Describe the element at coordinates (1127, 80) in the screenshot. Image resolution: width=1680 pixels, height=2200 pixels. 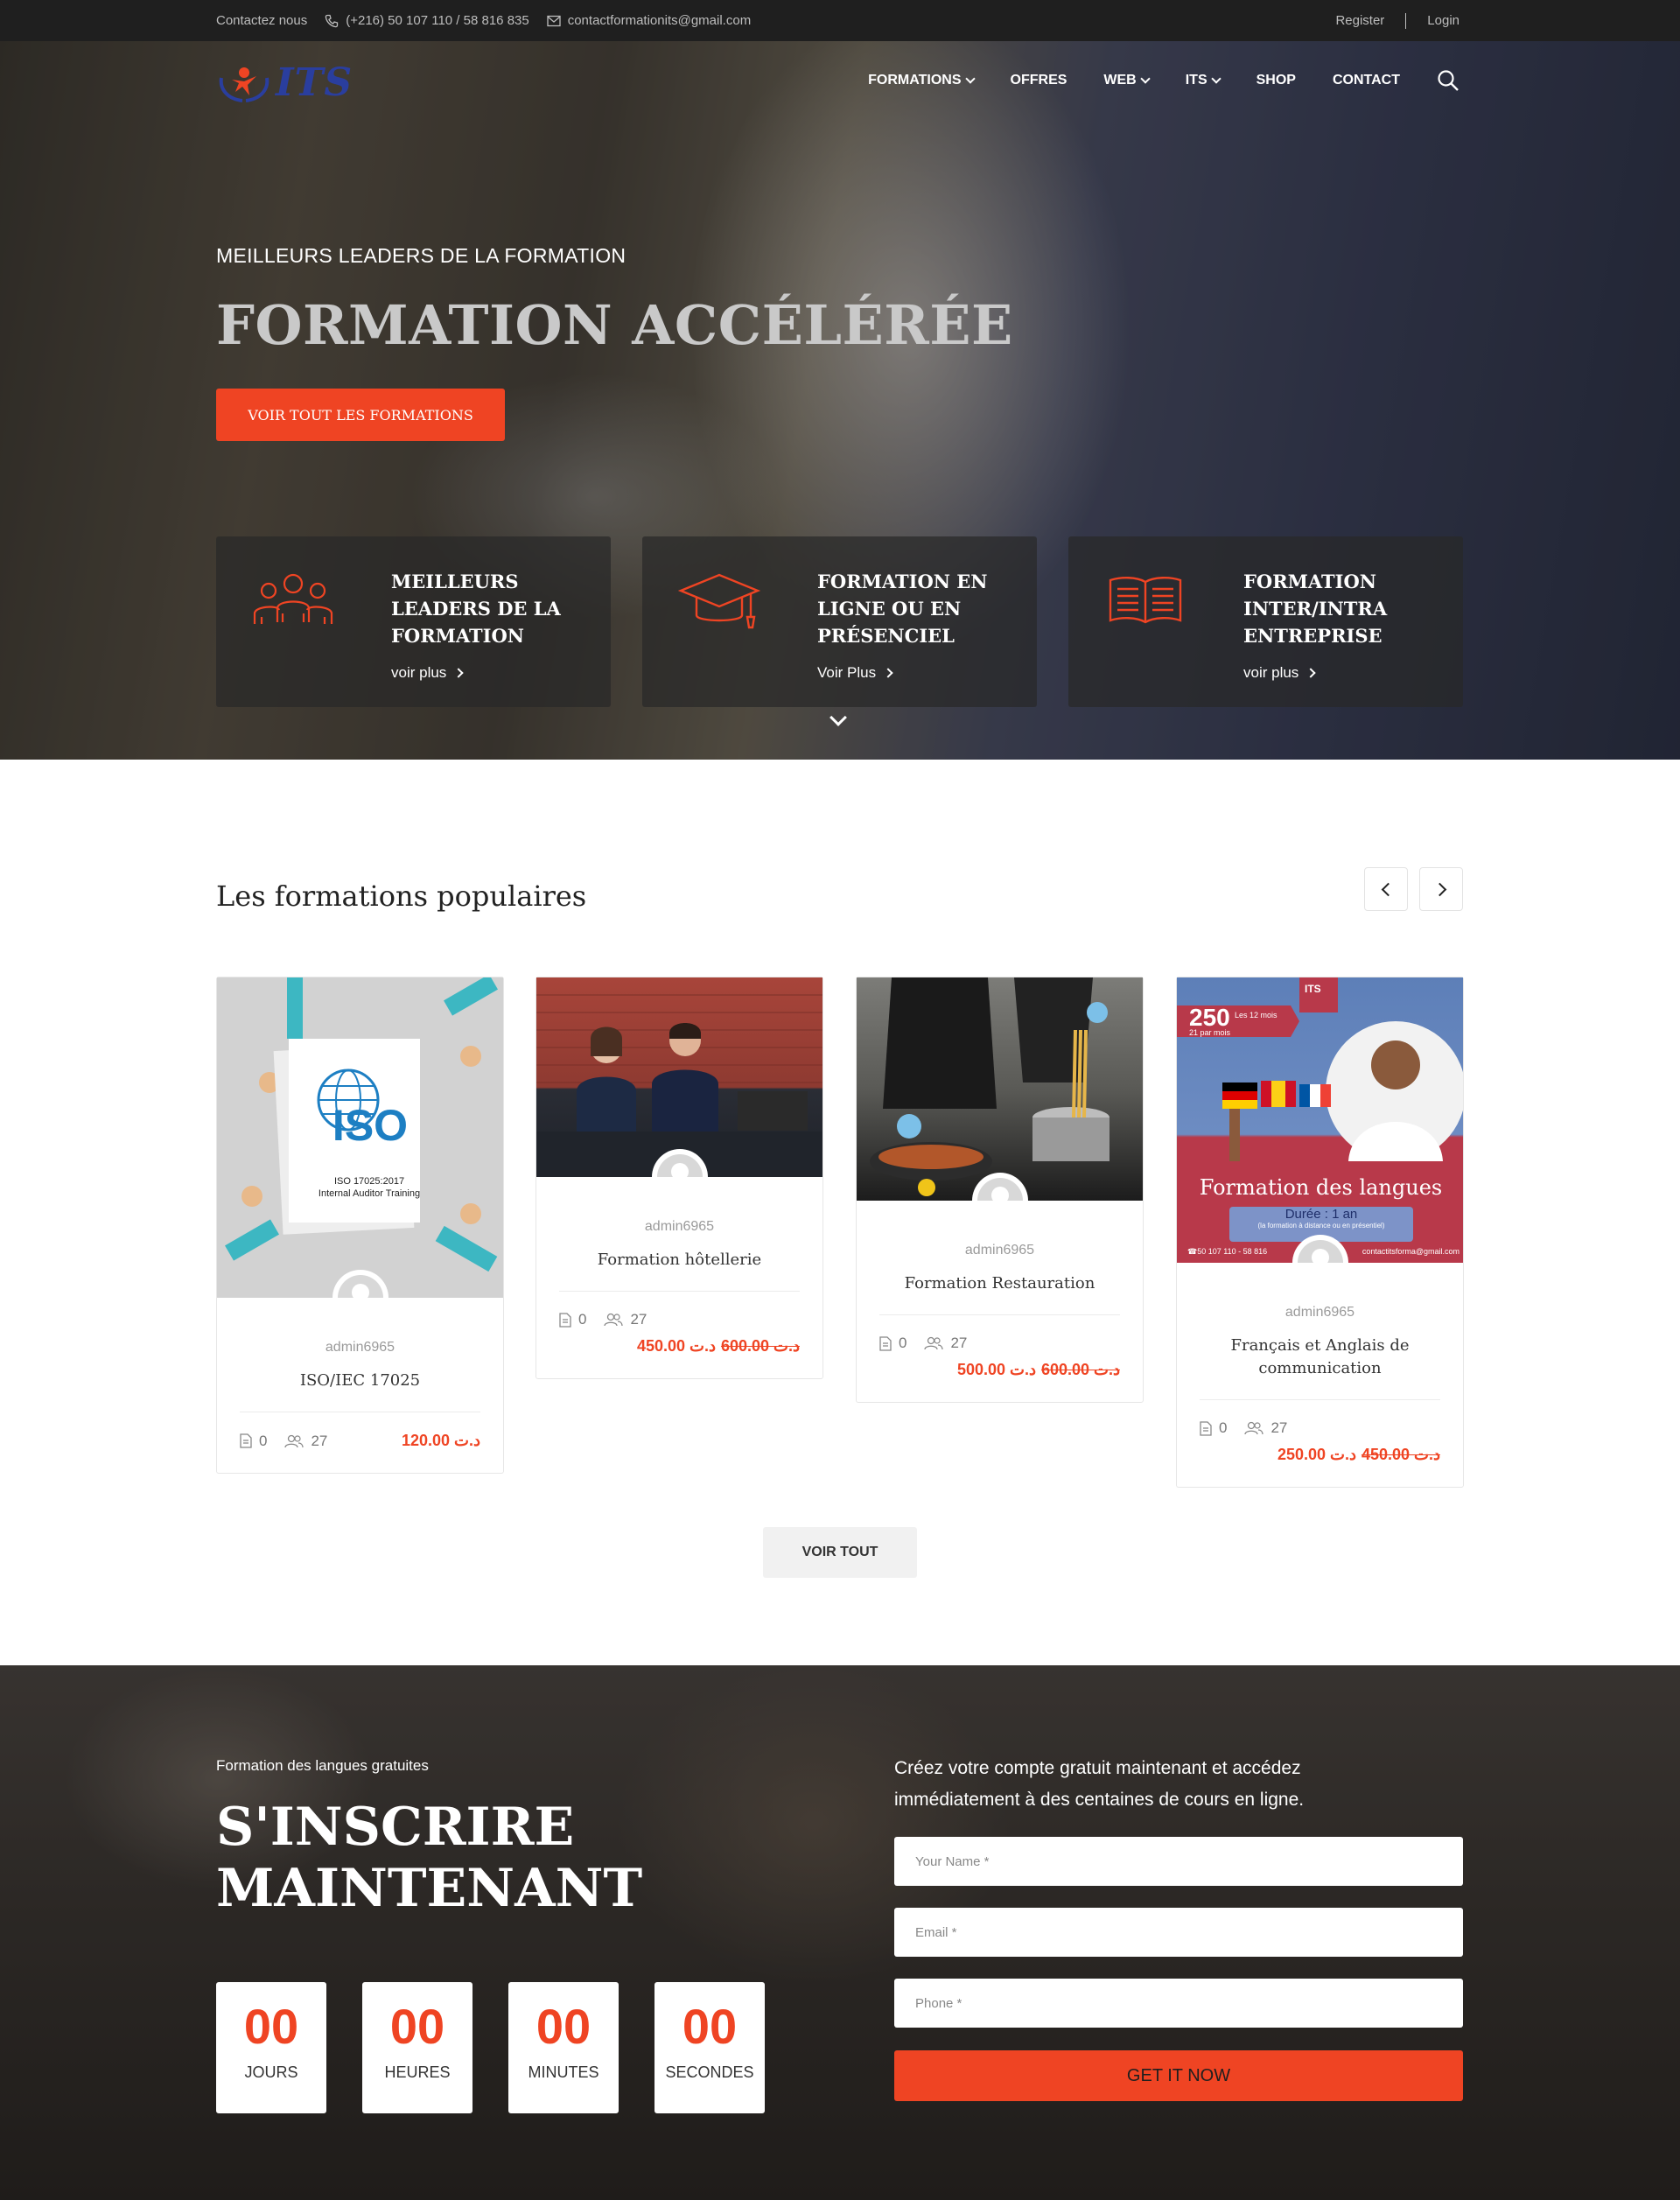
I see `nav-web: WEB` at that location.